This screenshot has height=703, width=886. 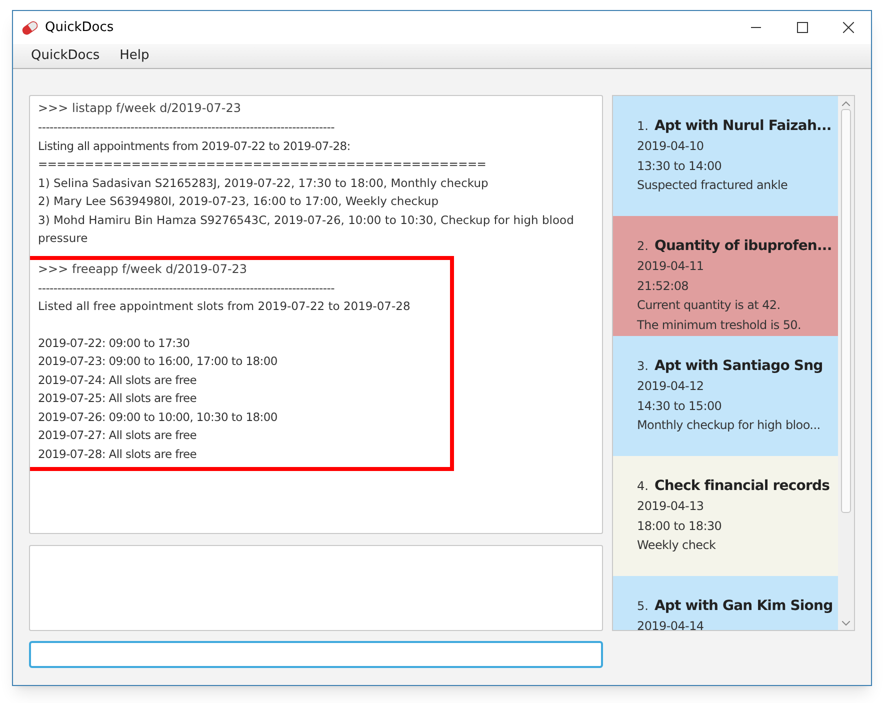 I want to click on output-line: 2019-07-24: All slots are free, so click(x=118, y=380).